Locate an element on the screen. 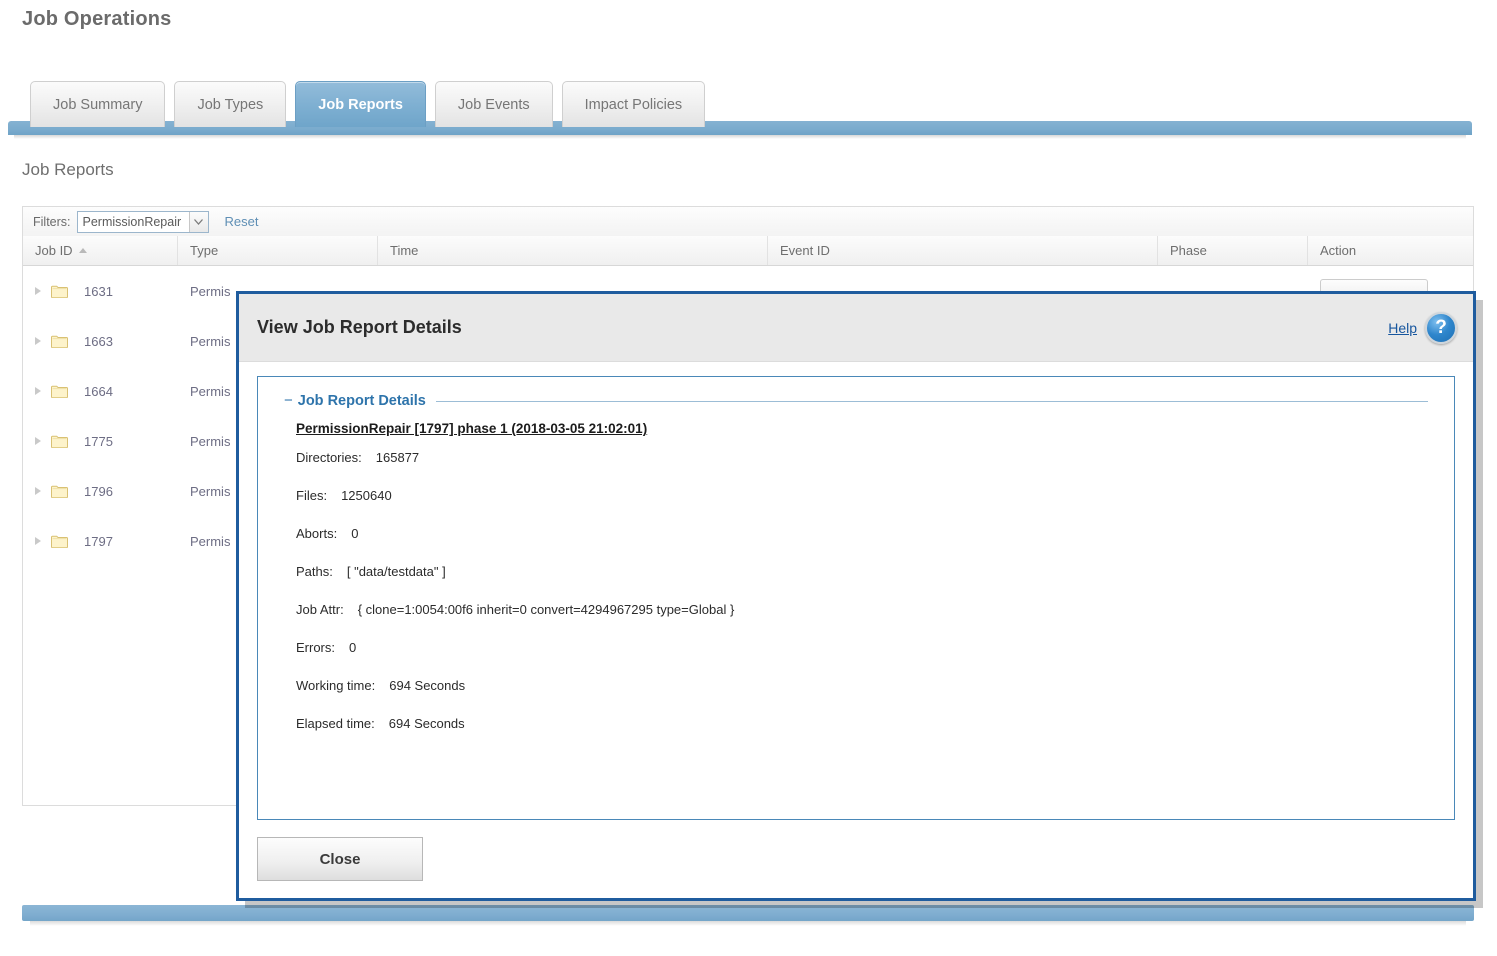 The height and width of the screenshot is (956, 1497). section-title: Job Reports is located at coordinates (68, 169).